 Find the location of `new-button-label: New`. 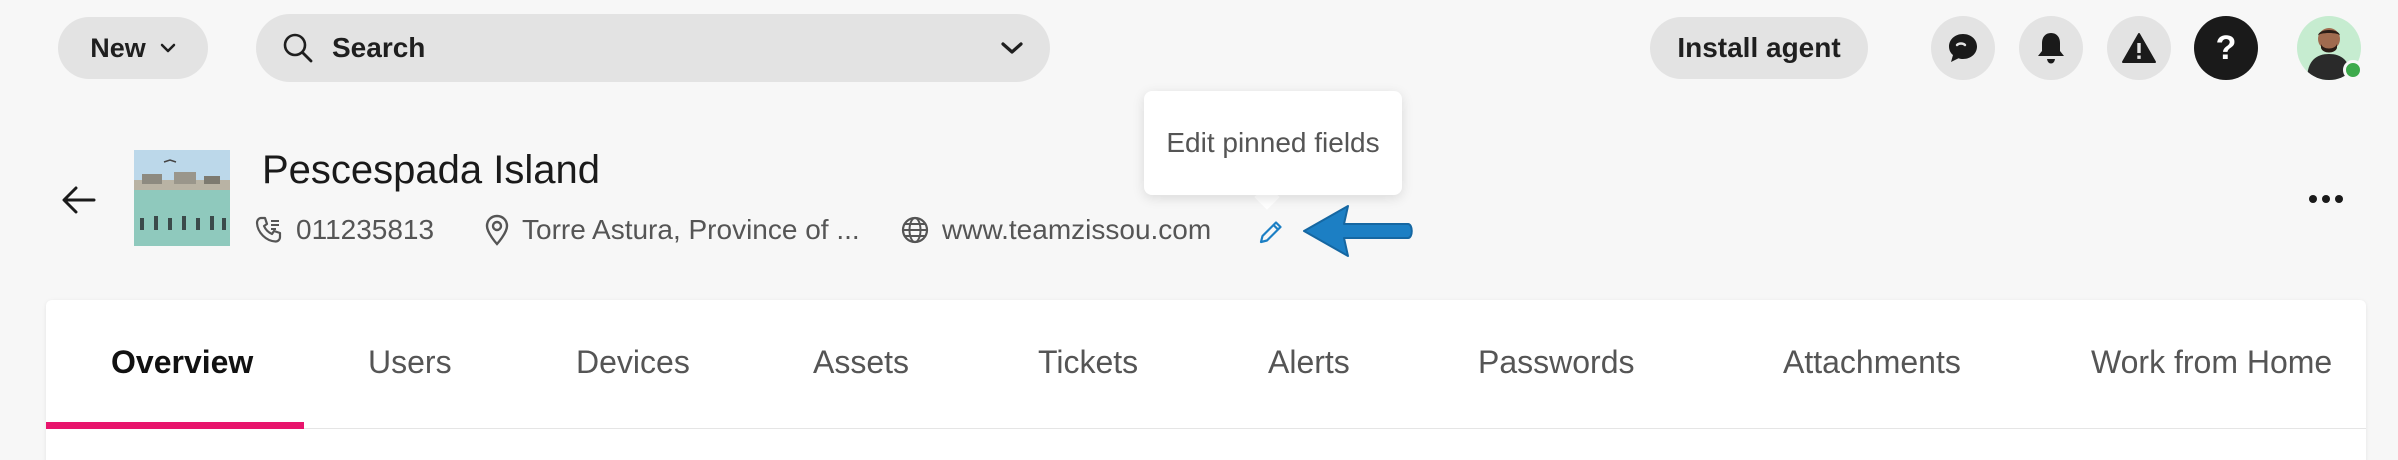

new-button-label: New is located at coordinates (118, 47).